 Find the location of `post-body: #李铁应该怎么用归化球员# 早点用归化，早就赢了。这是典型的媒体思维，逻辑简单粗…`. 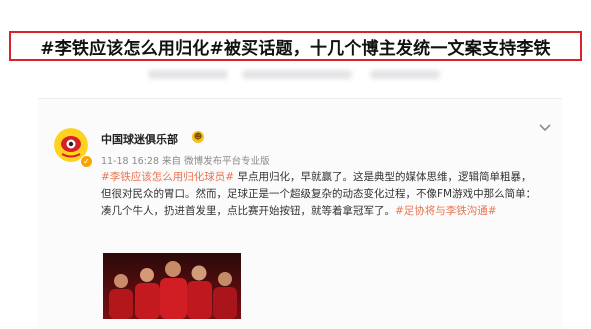

post-body: #李铁应该怎么用归化球员# 早点用归化，早就赢了。这是典型的媒体思维，逻辑简单粗… is located at coordinates (321, 194).